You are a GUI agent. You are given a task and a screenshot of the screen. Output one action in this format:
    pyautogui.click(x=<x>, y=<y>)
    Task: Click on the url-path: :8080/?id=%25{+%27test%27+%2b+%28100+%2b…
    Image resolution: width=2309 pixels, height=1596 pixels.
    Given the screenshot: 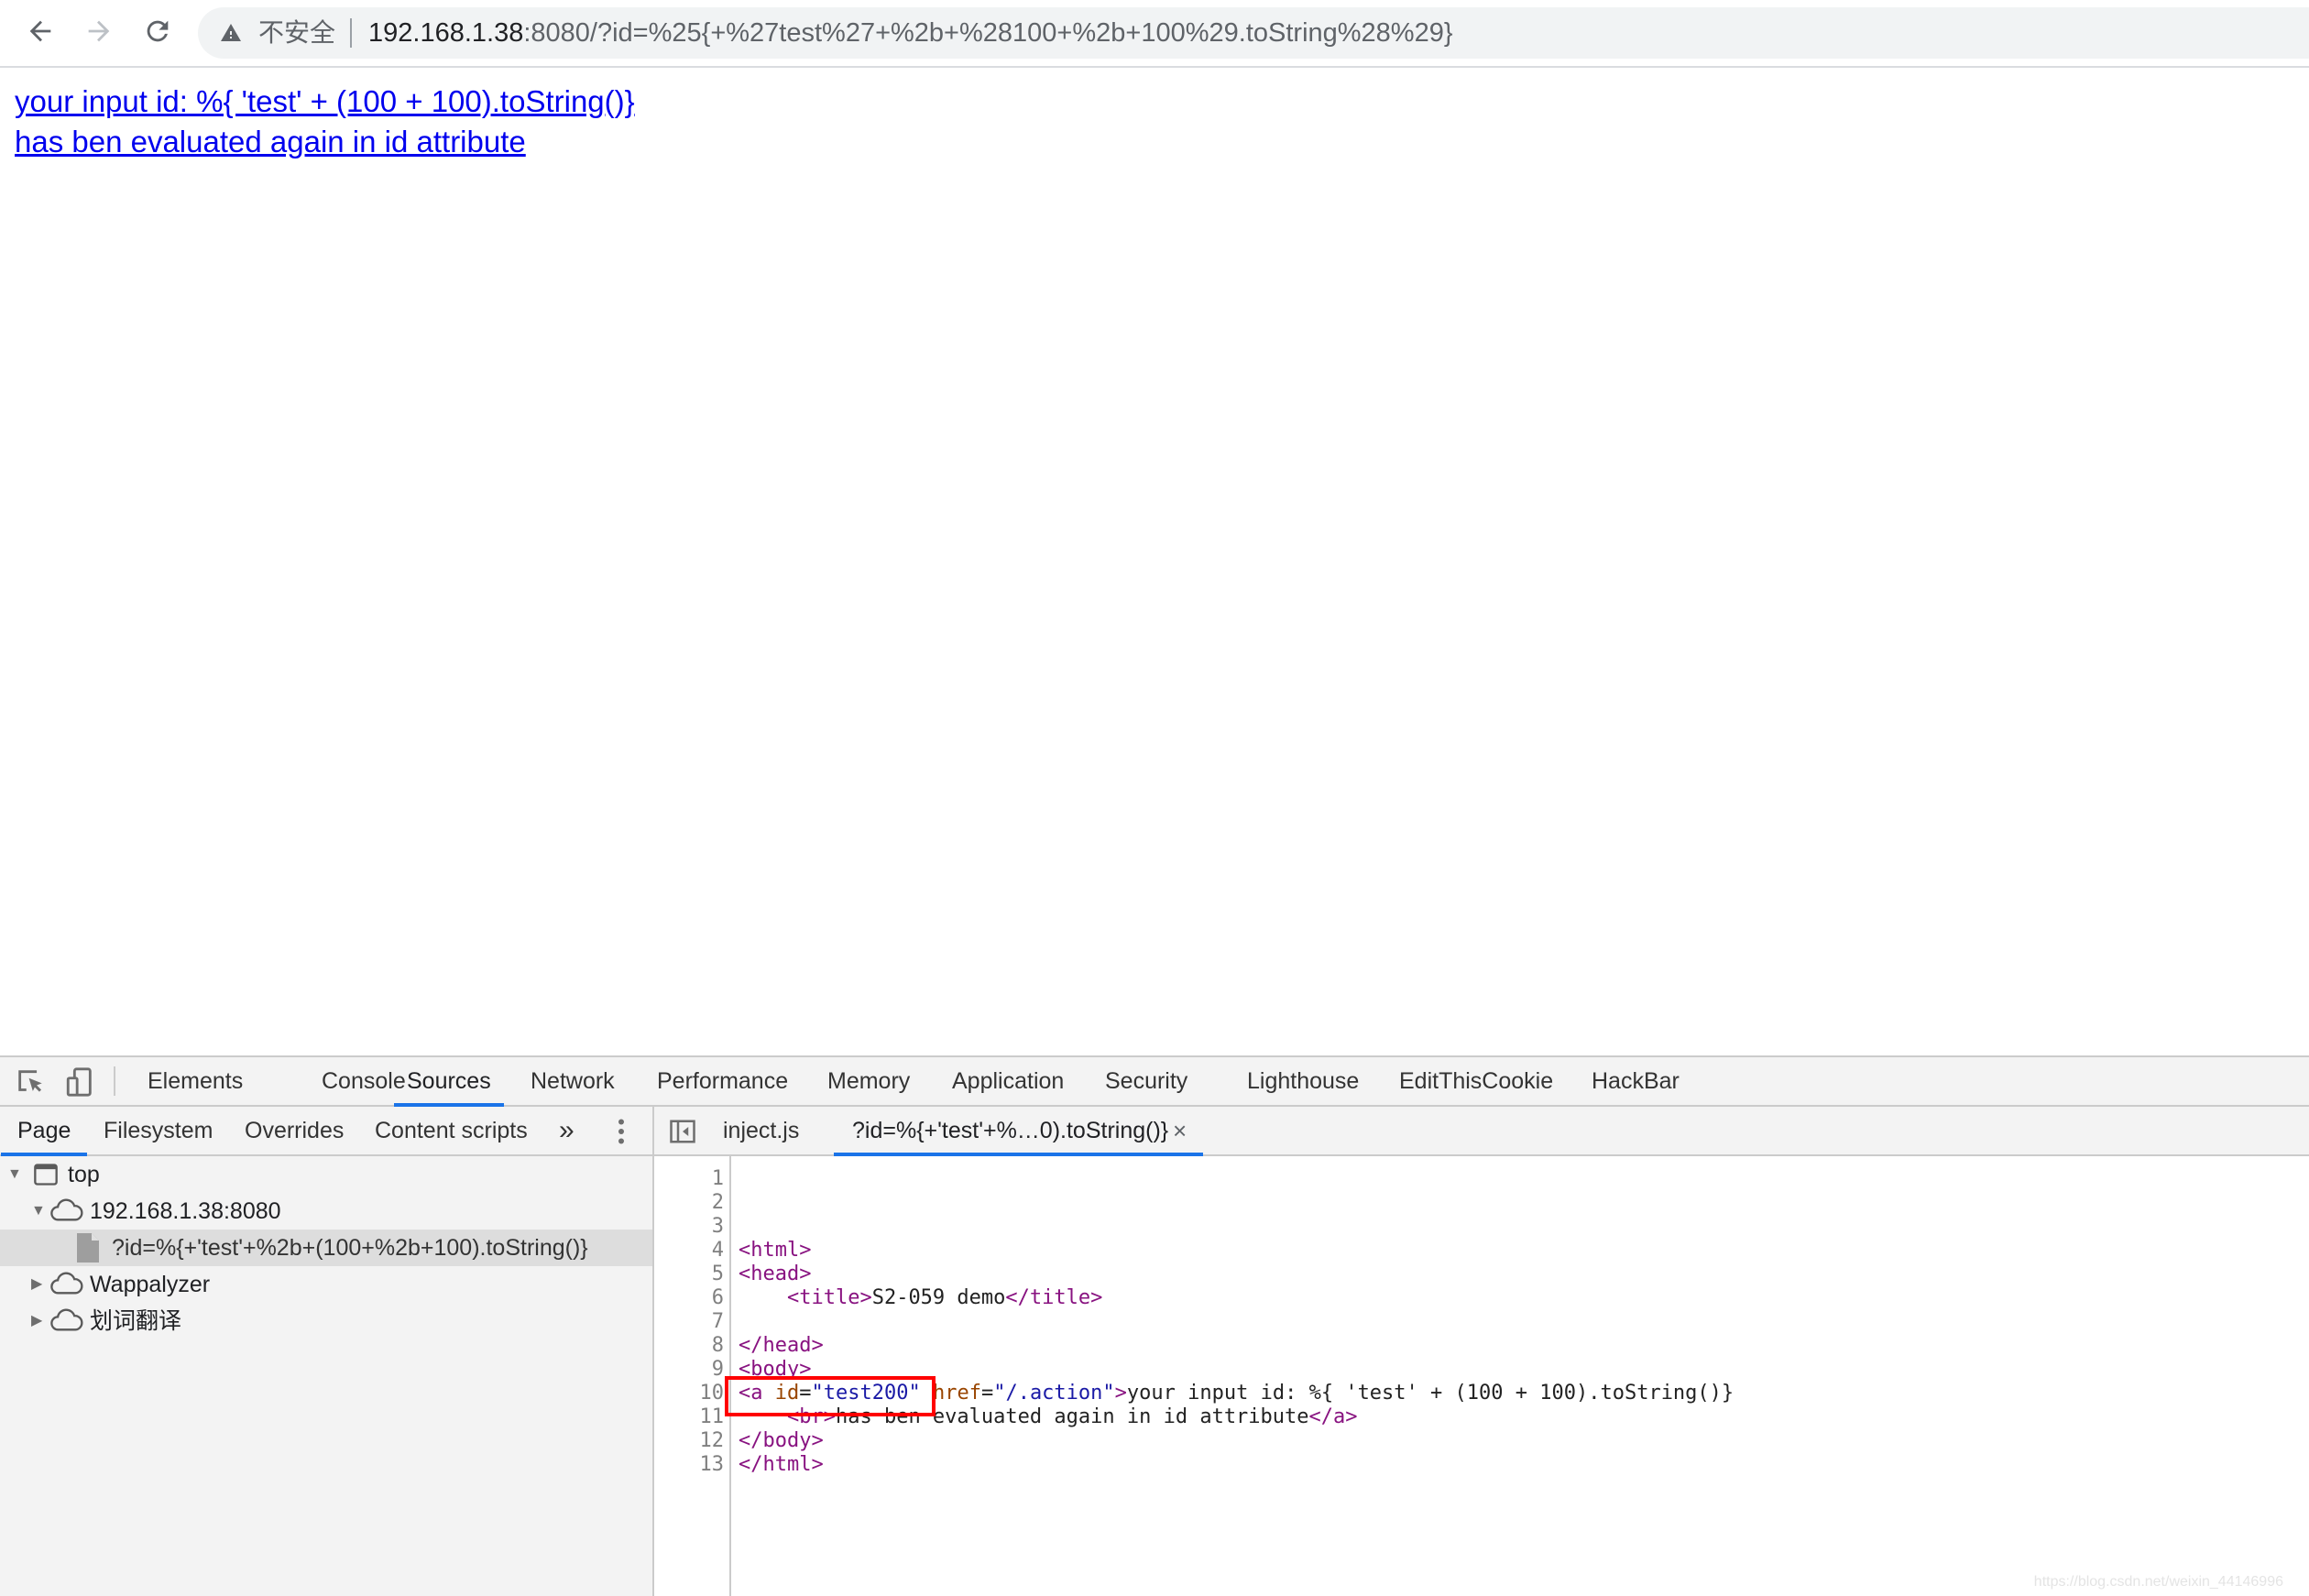 What is the action you would take?
    pyautogui.click(x=988, y=33)
    